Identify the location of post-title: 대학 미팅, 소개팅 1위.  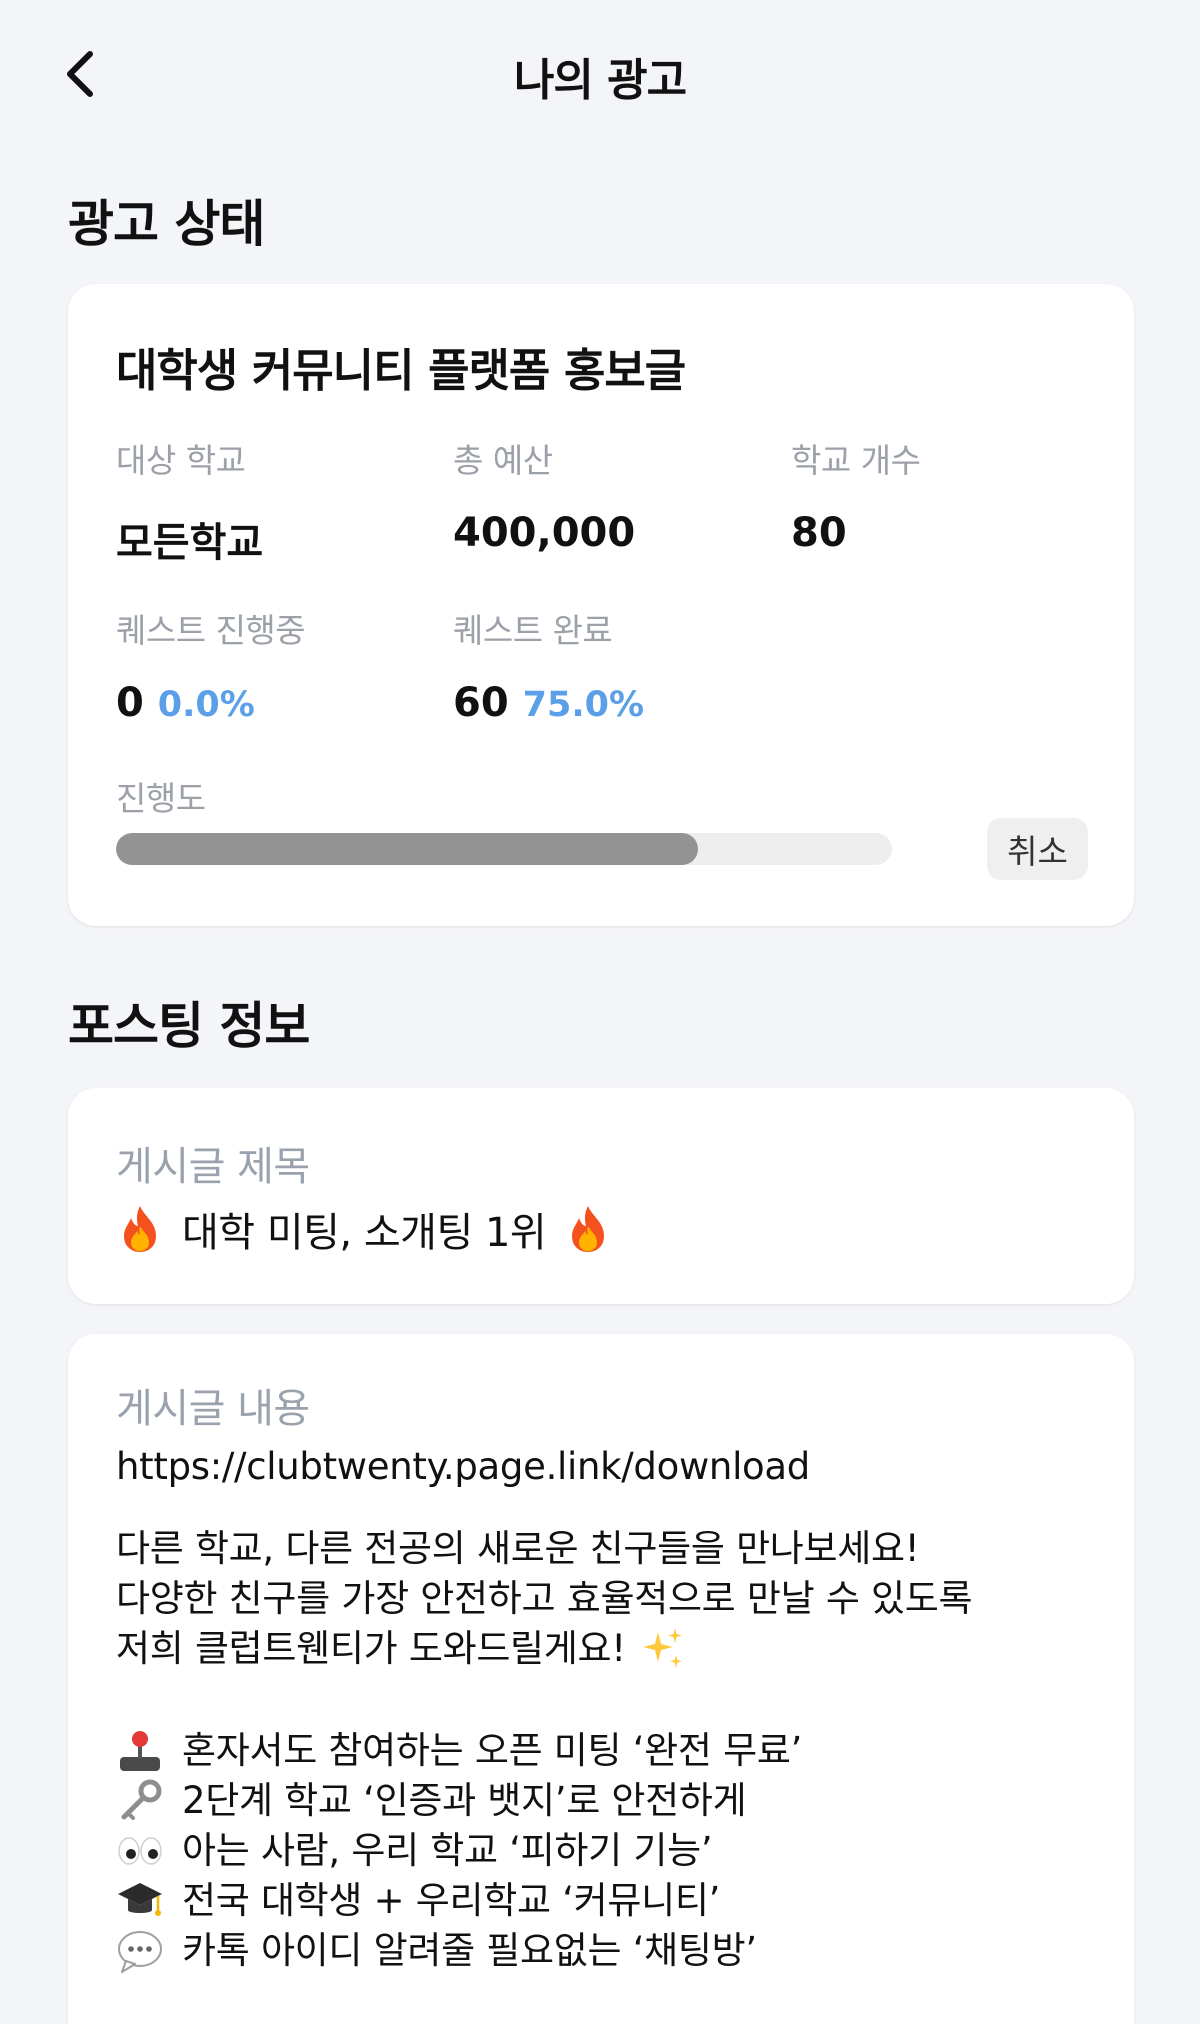
(364, 1229).